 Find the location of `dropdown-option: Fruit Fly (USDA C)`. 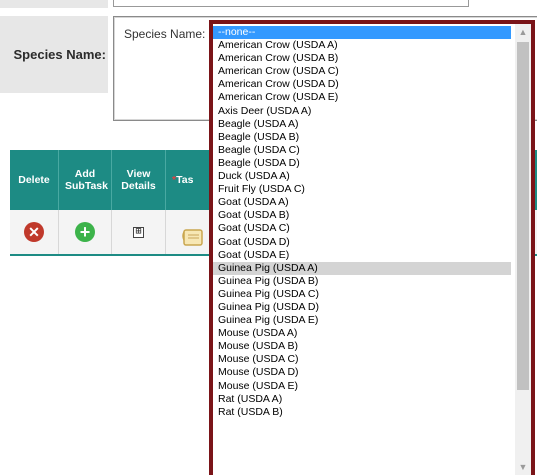

dropdown-option: Fruit Fly (USDA C) is located at coordinates (362, 189).